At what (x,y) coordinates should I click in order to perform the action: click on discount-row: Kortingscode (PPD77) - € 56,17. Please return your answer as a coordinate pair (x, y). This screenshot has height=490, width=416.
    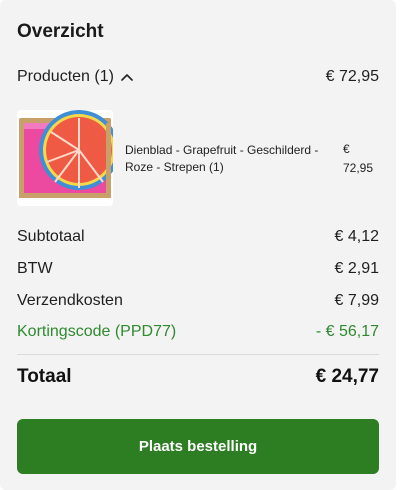
    Looking at the image, I should click on (198, 332).